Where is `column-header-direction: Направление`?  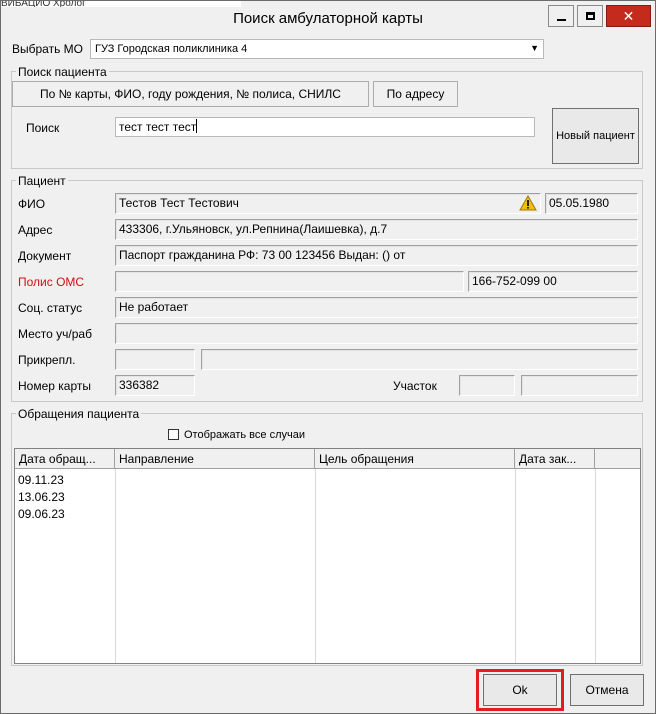
column-header-direction: Направление is located at coordinates (215, 459).